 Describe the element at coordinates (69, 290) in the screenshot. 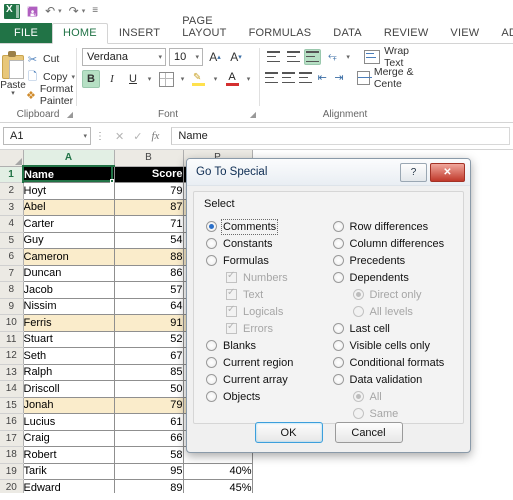

I see `cell: Jacob` at that location.